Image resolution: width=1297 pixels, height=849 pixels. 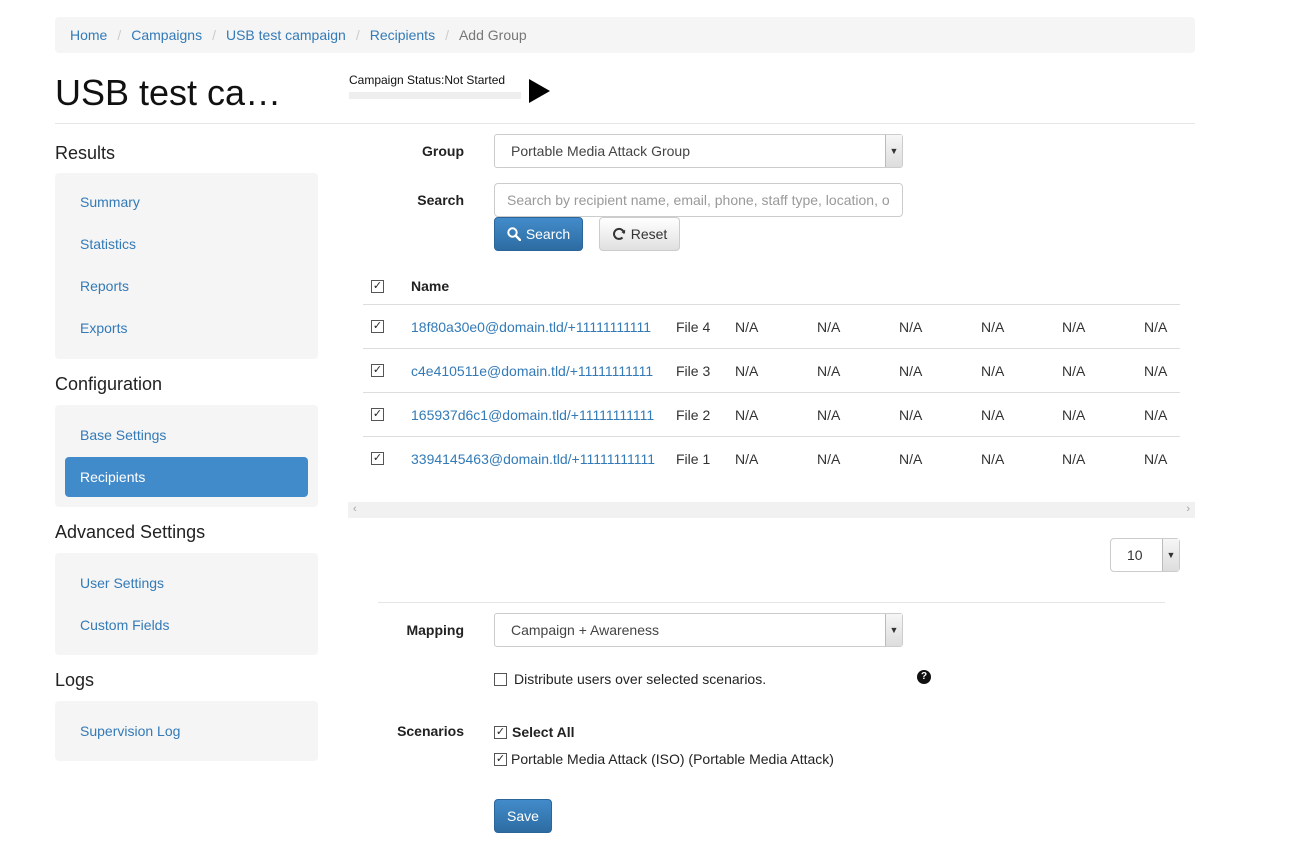 I want to click on page-size-value: 10, so click(x=1135, y=555).